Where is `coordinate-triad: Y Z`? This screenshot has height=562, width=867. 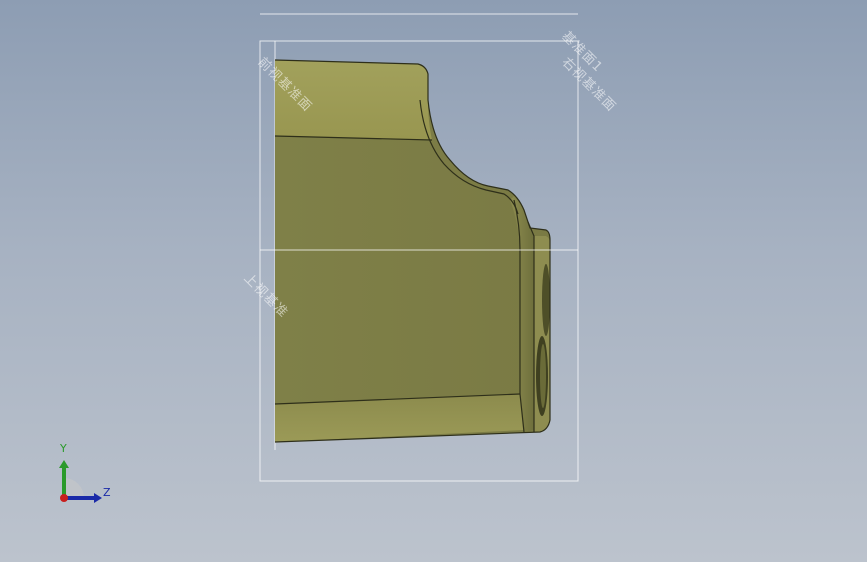
coordinate-triad: Y Z is located at coordinates (83, 475).